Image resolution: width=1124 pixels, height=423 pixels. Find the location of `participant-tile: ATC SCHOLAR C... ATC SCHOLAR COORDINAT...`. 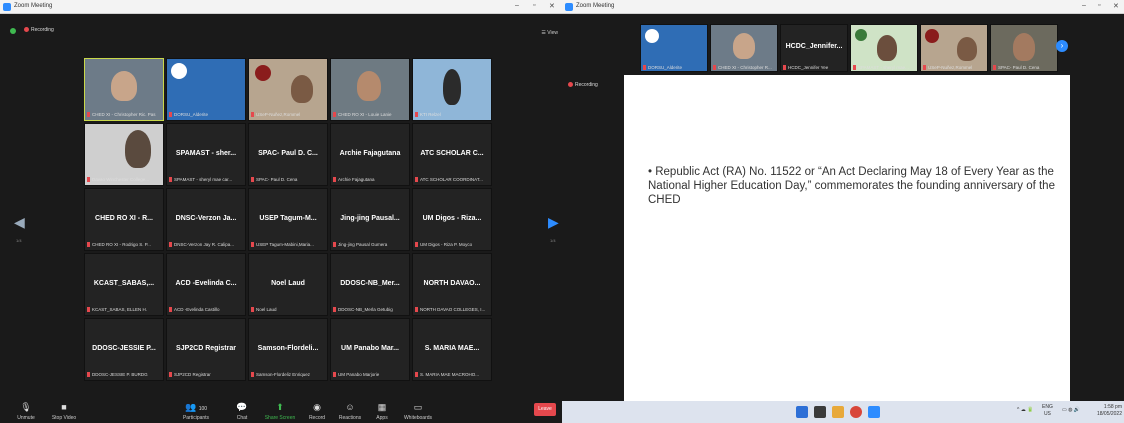

participant-tile: ATC SCHOLAR C... ATC SCHOLAR COORDINAT... is located at coordinates (452, 154).